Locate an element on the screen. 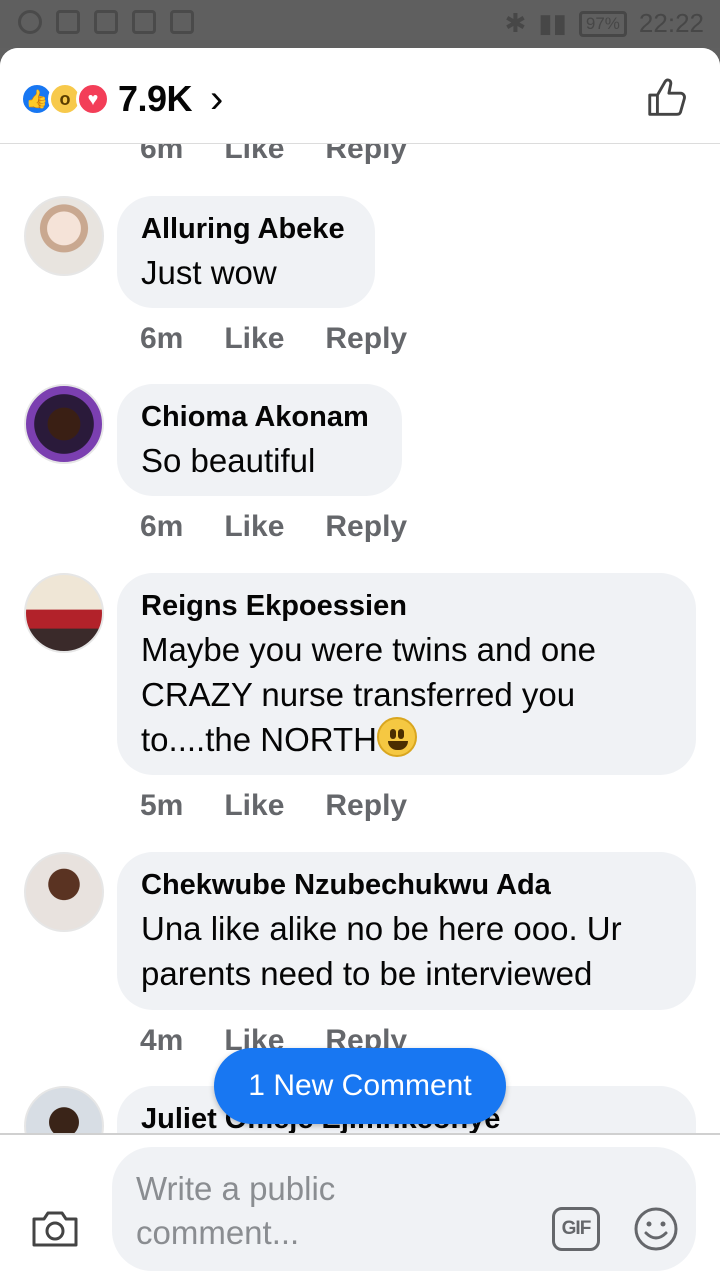 The width and height of the screenshot is (720, 1280). new-comment-button: 1 New Comment is located at coordinates (360, 1086).